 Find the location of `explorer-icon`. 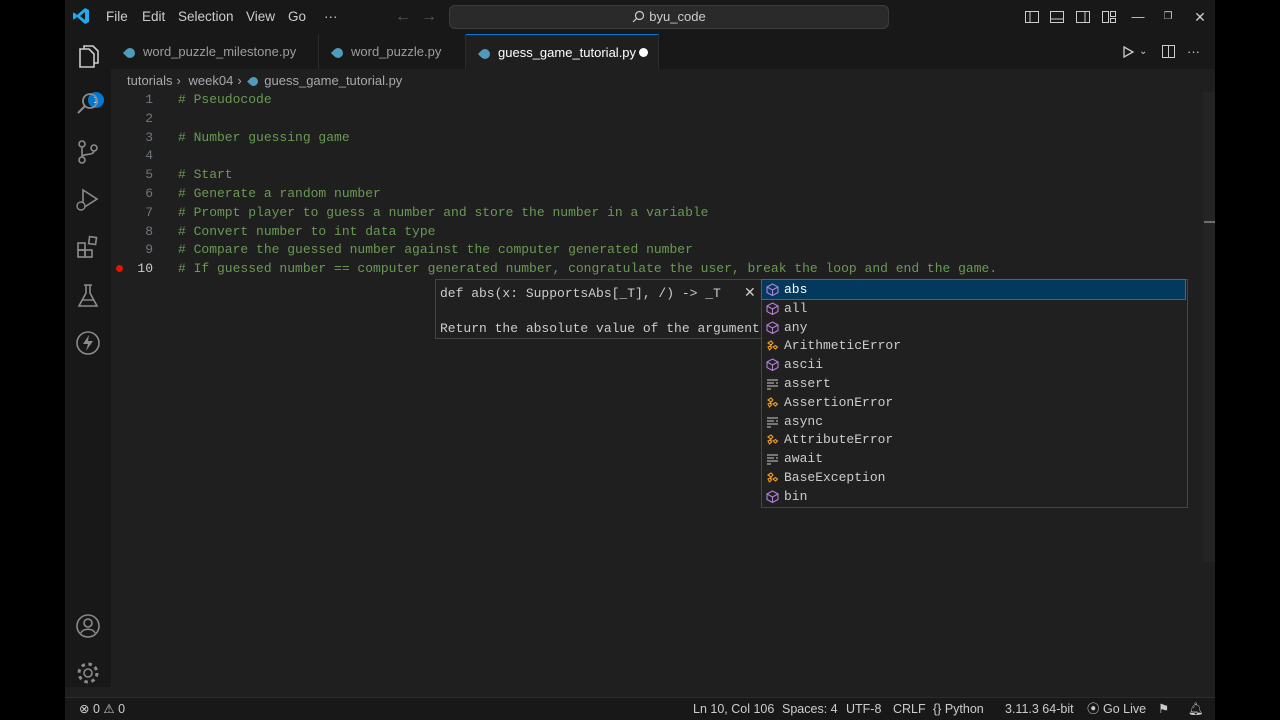

explorer-icon is located at coordinates (88, 58).